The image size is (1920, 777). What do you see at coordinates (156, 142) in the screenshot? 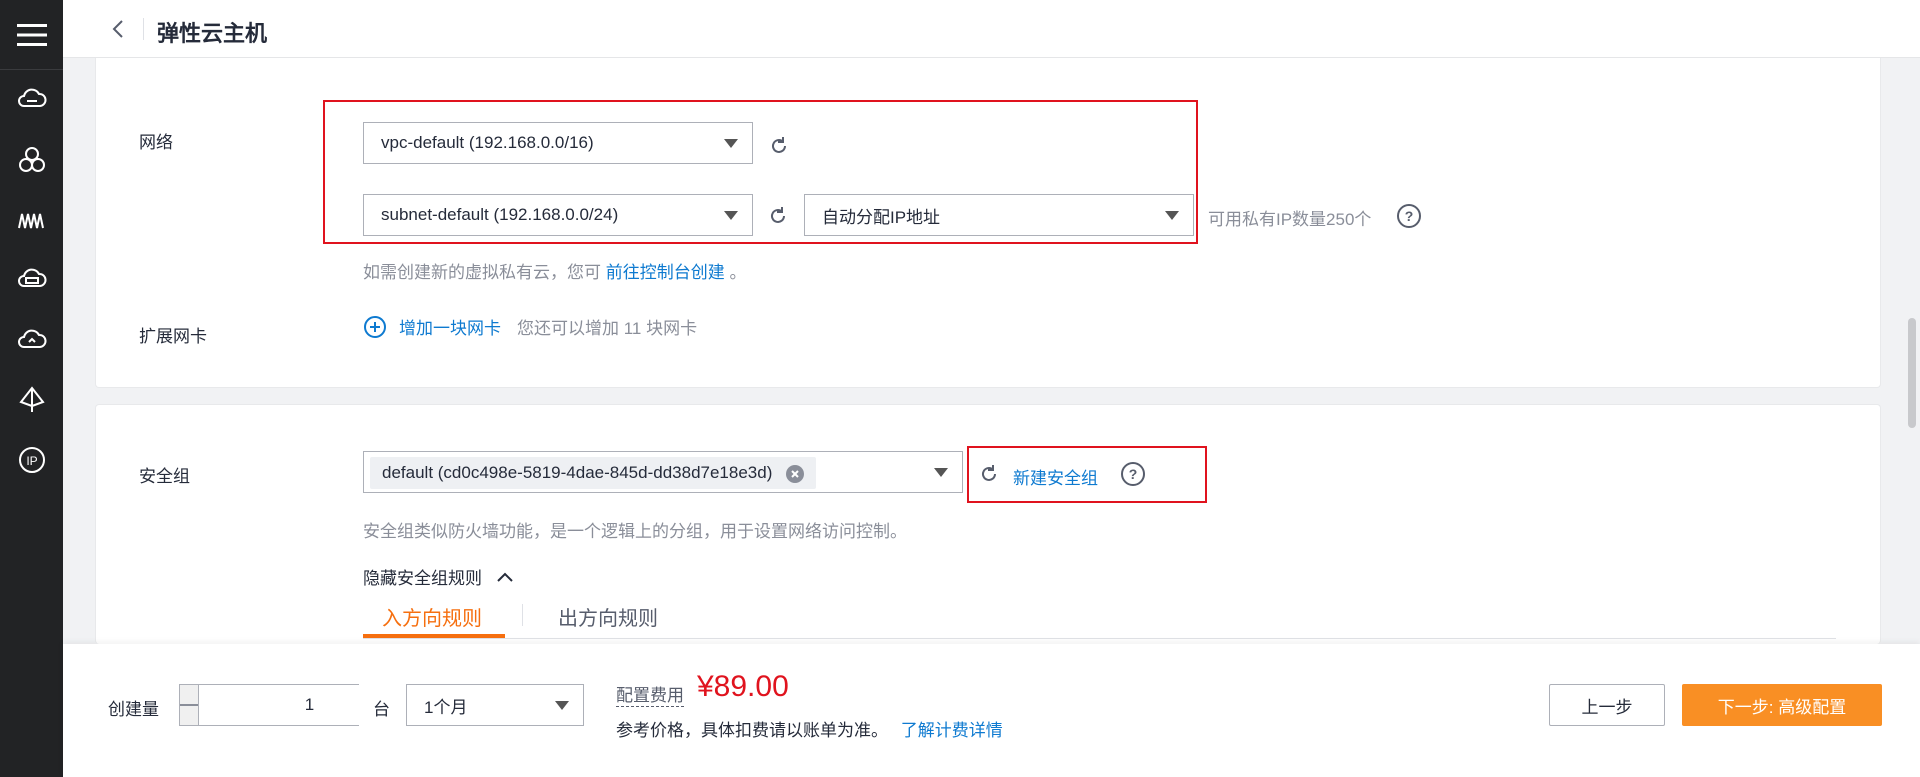
I see `network-label: 网络` at bounding box center [156, 142].